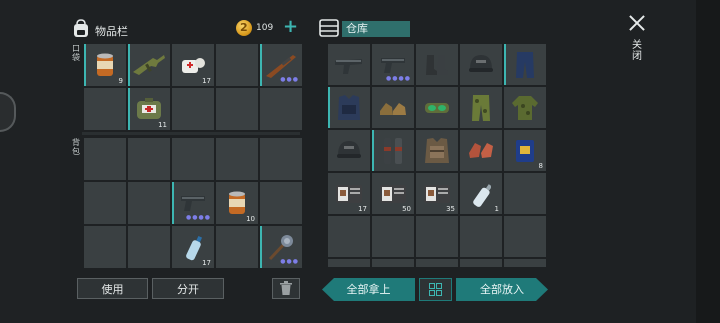 The height and width of the screenshot is (323, 720). What do you see at coordinates (437, 193) in the screenshot?
I see `warehouse-slot: 35` at bounding box center [437, 193].